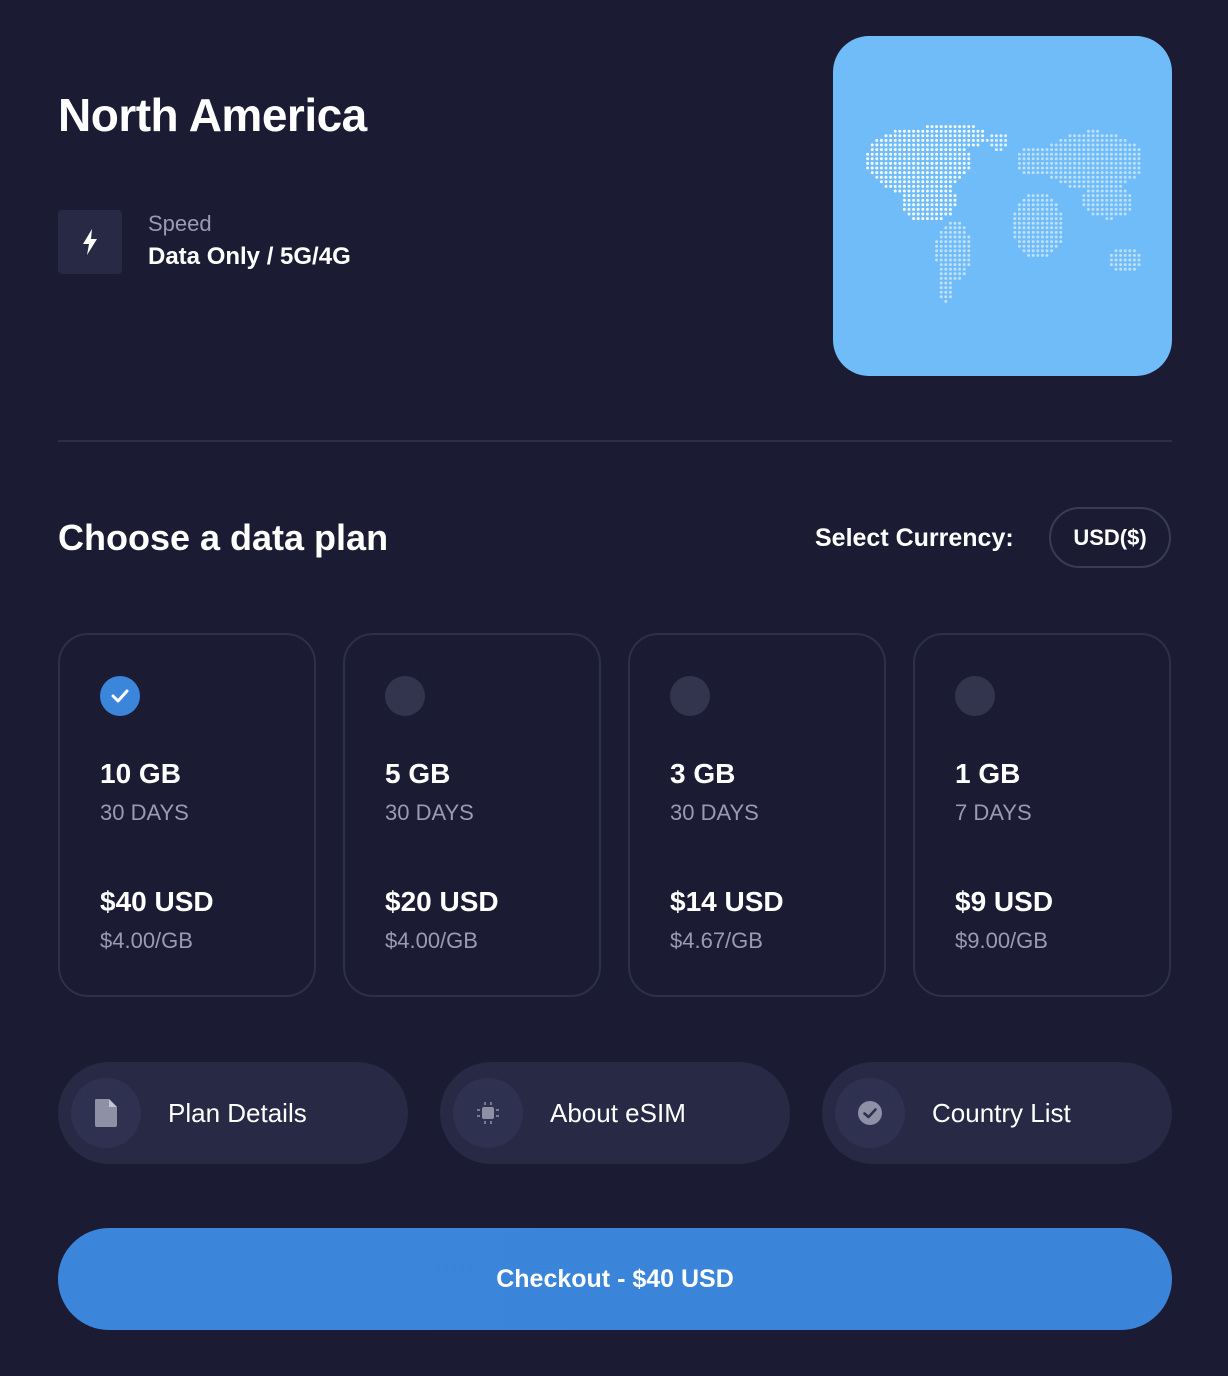  What do you see at coordinates (615, 1279) in the screenshot?
I see `checkout-button: Checkout - $40 USD` at bounding box center [615, 1279].